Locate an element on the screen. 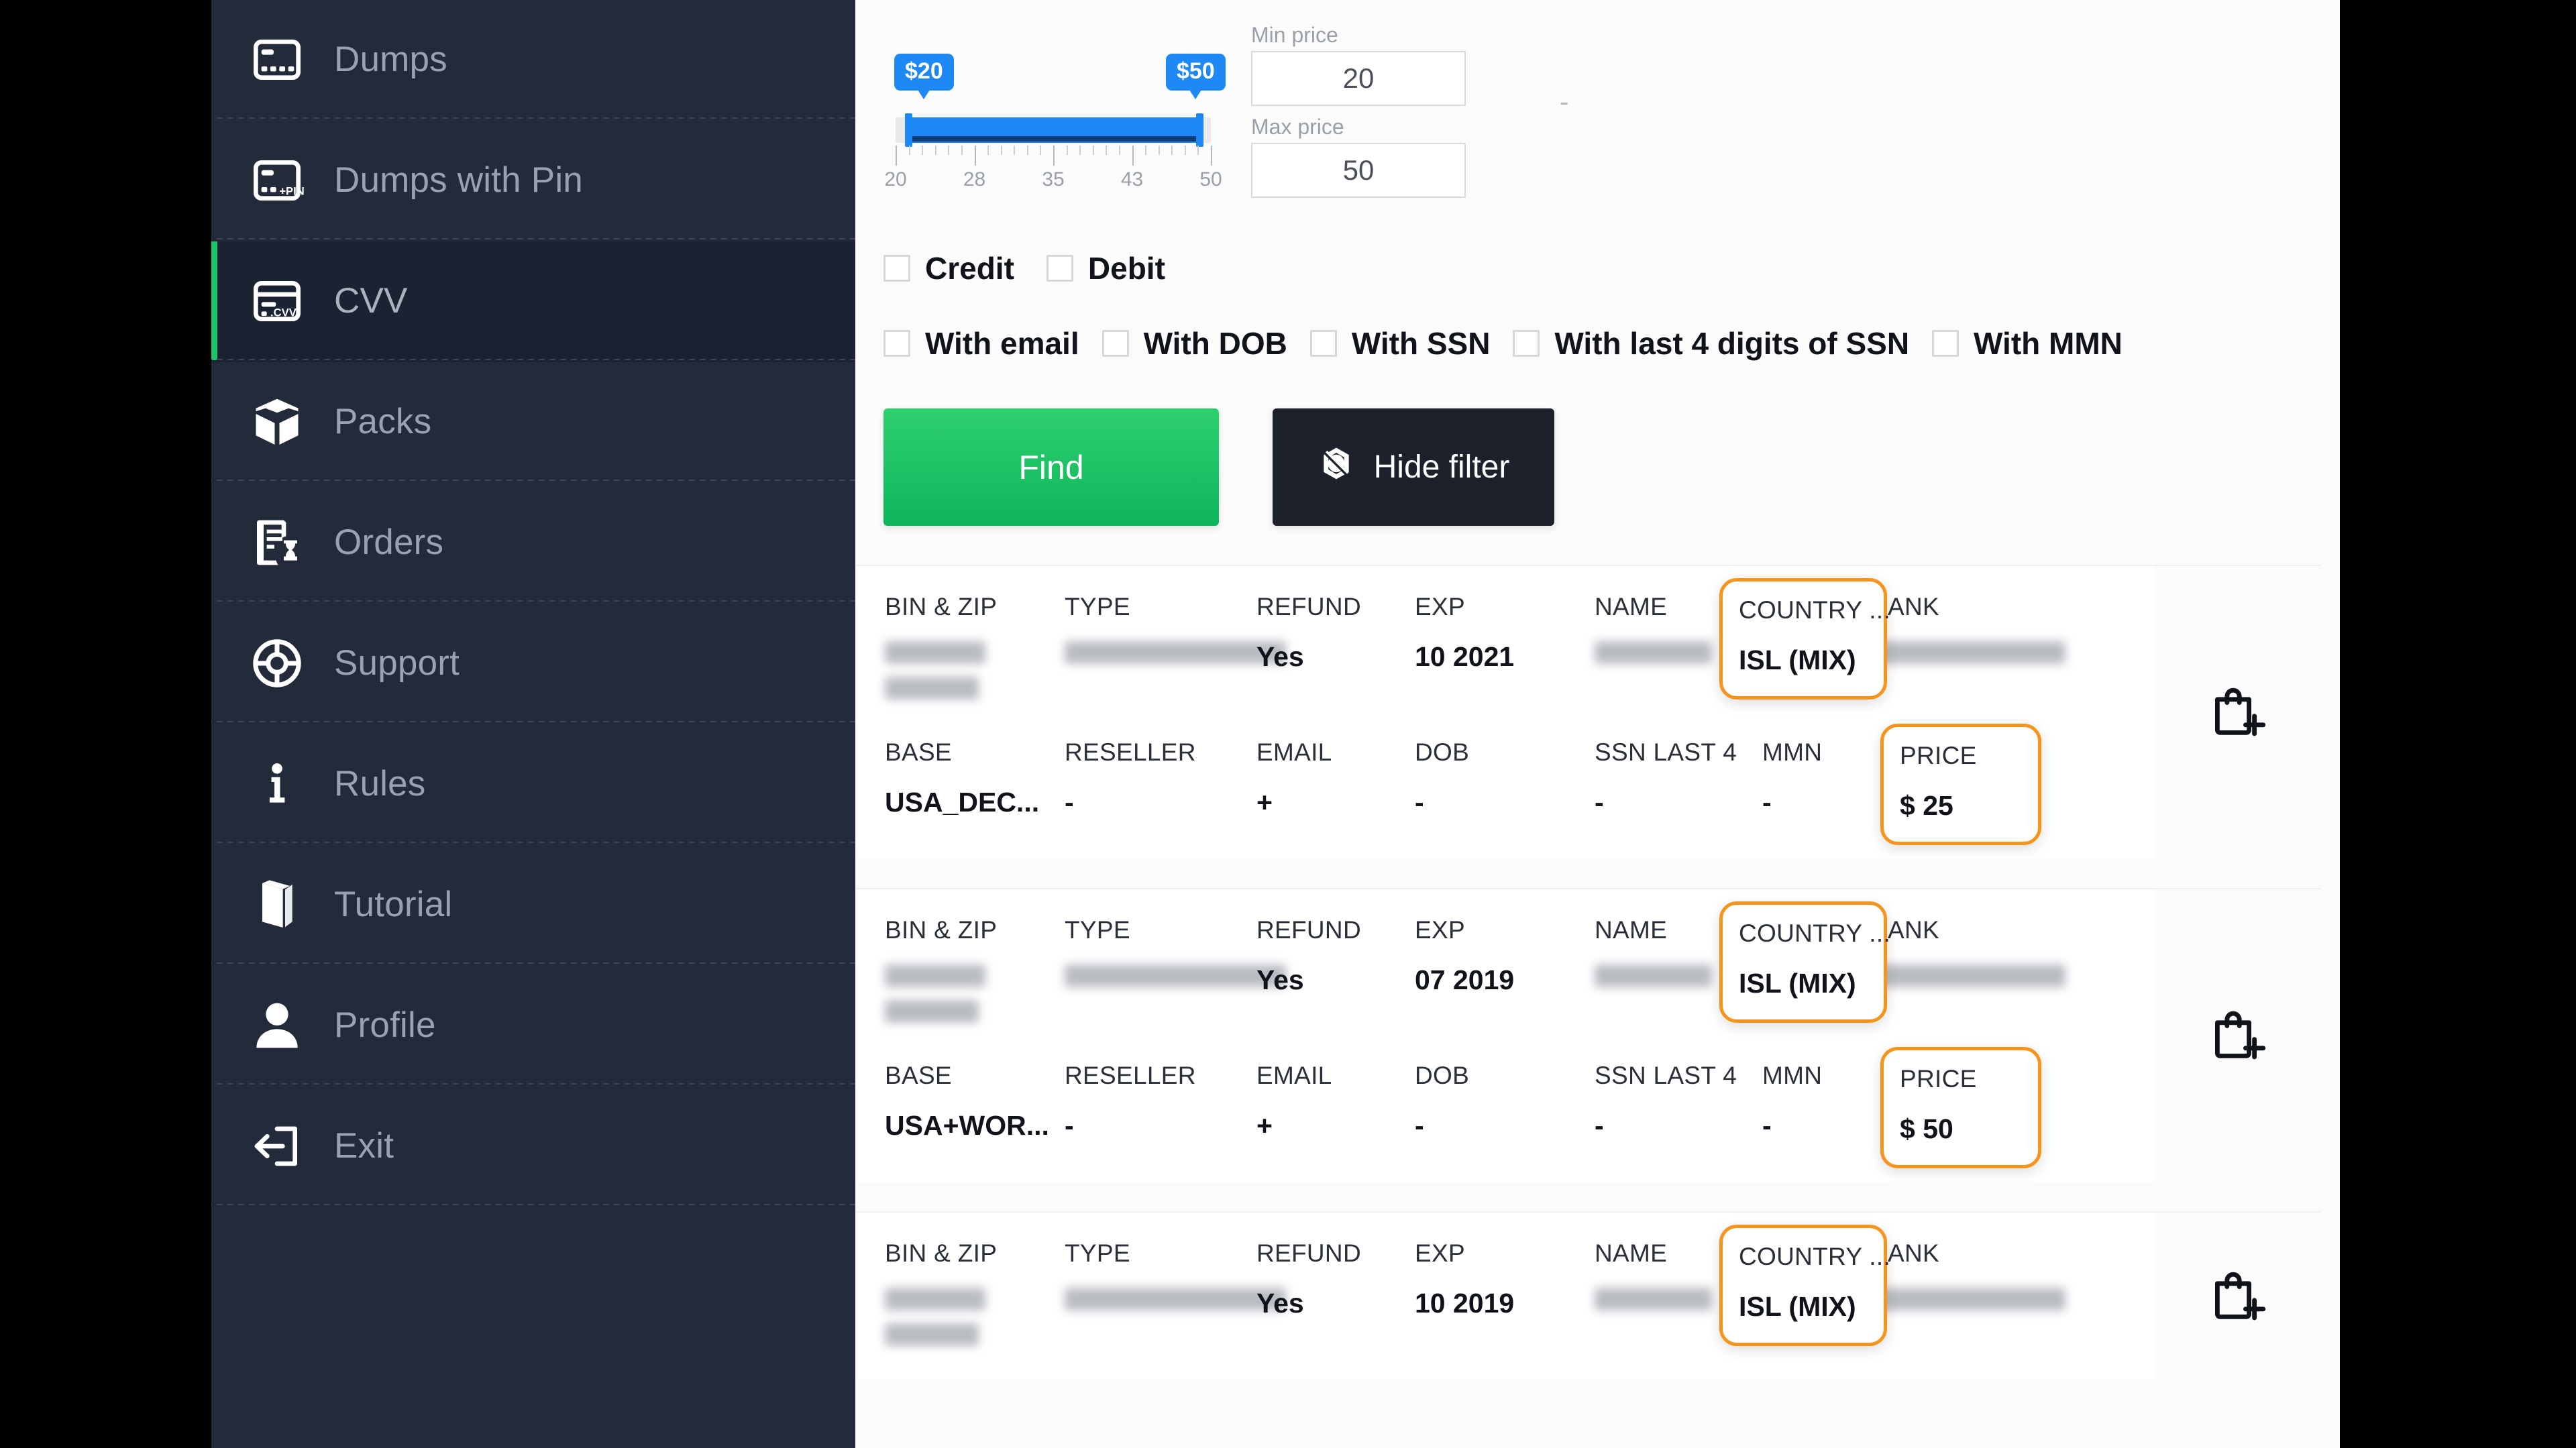 This screenshot has height=1448, width=2576. checkbox-label: With DOB is located at coordinates (1215, 343).